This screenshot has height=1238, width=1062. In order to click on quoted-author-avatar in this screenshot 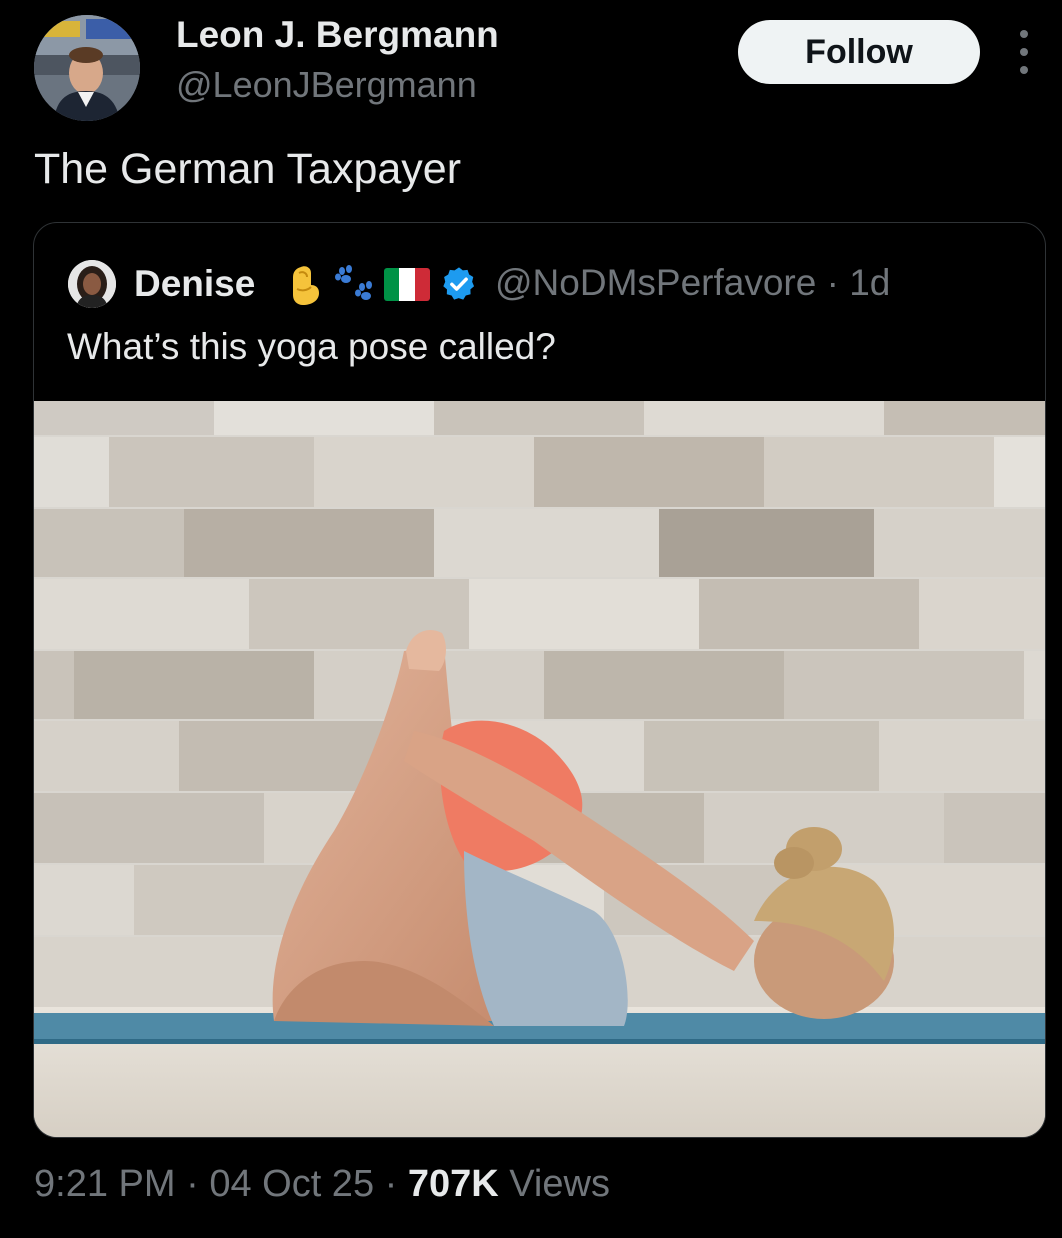, I will do `click(92, 284)`.